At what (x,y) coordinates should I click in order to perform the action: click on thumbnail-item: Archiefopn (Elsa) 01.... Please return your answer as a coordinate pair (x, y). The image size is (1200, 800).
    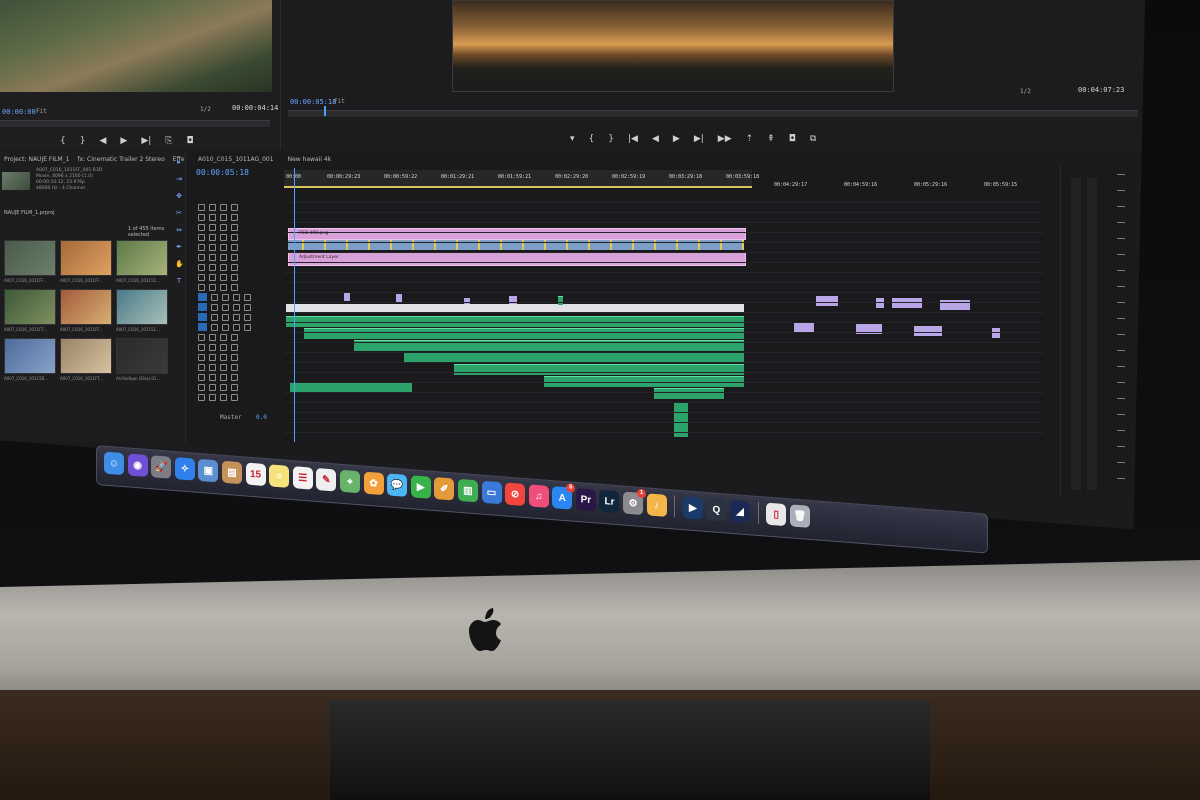
    Looking at the image, I should click on (143, 359).